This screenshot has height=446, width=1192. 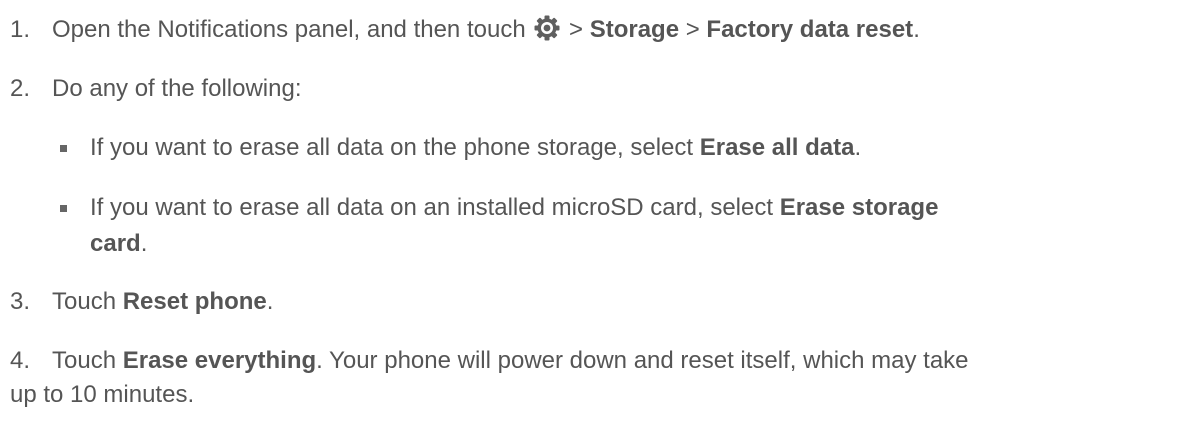 What do you see at coordinates (777, 147) in the screenshot?
I see `option-erase-all-data: Erase all data` at bounding box center [777, 147].